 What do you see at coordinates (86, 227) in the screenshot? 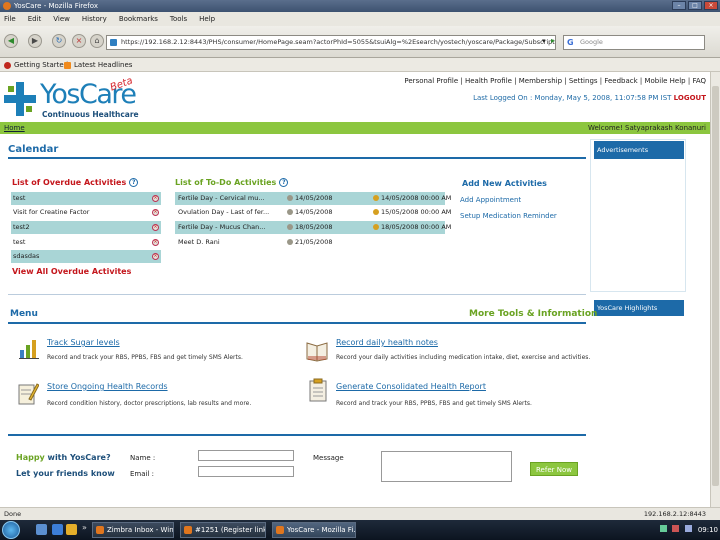
I see `overdue-row: test2 ×` at bounding box center [86, 227].